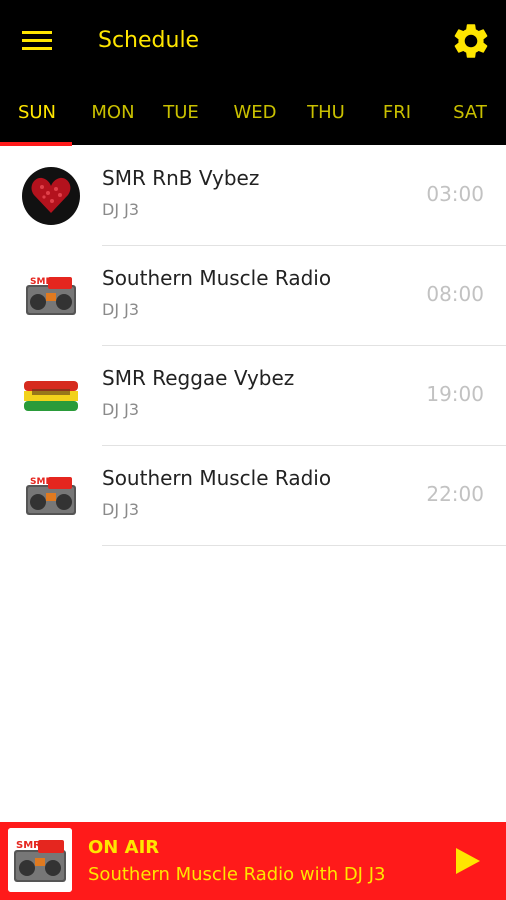 The height and width of the screenshot is (900, 506). Describe the element at coordinates (455, 394) in the screenshot. I see `show-time: 19:00` at that location.